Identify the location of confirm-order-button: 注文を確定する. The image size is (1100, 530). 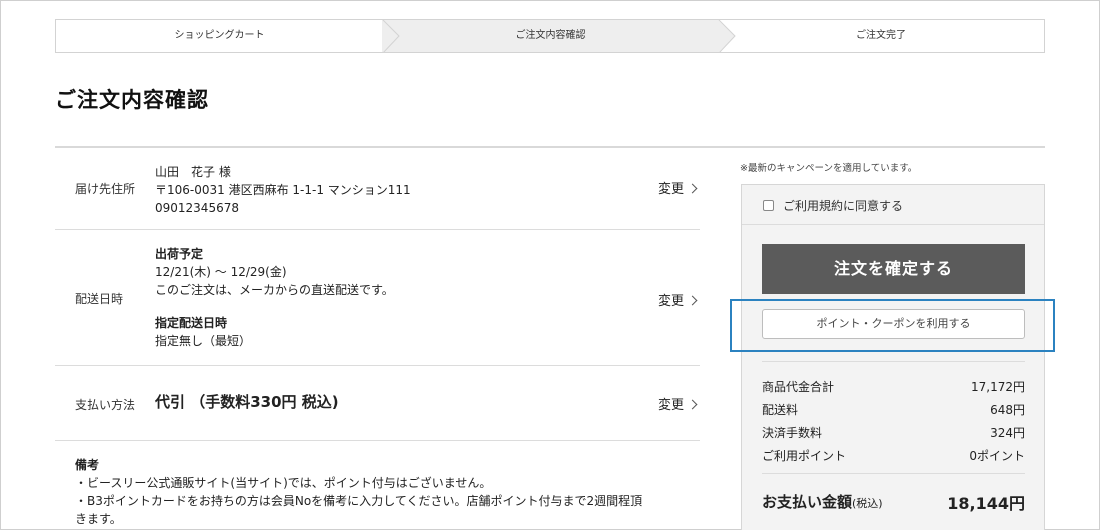
(893, 269).